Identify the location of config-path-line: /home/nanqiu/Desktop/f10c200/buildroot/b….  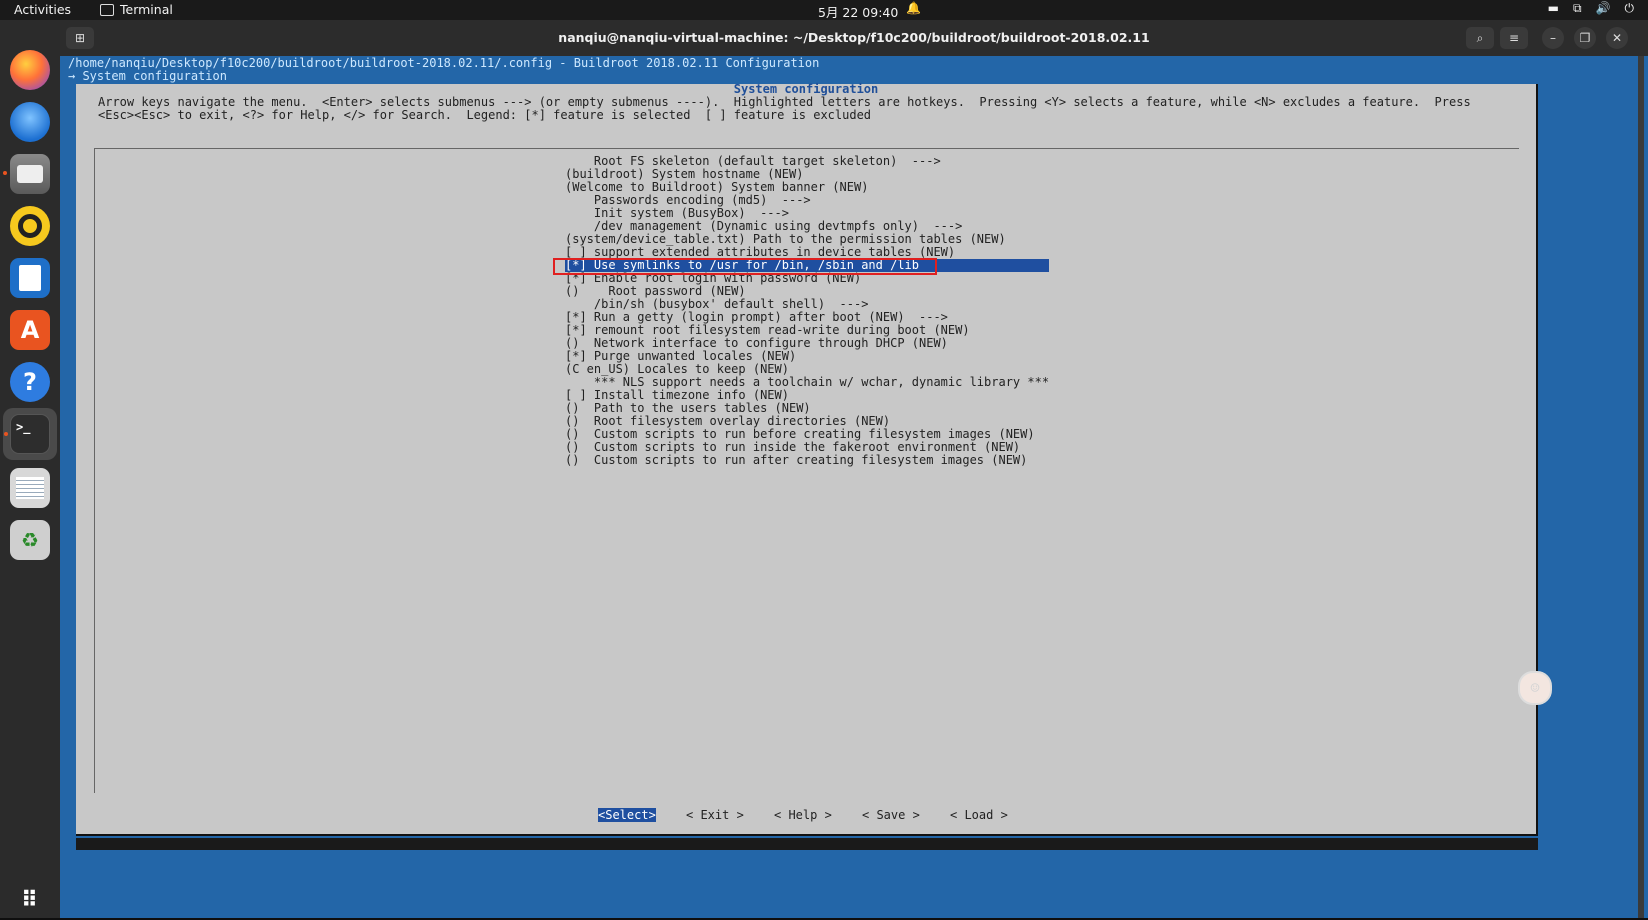
(444, 63).